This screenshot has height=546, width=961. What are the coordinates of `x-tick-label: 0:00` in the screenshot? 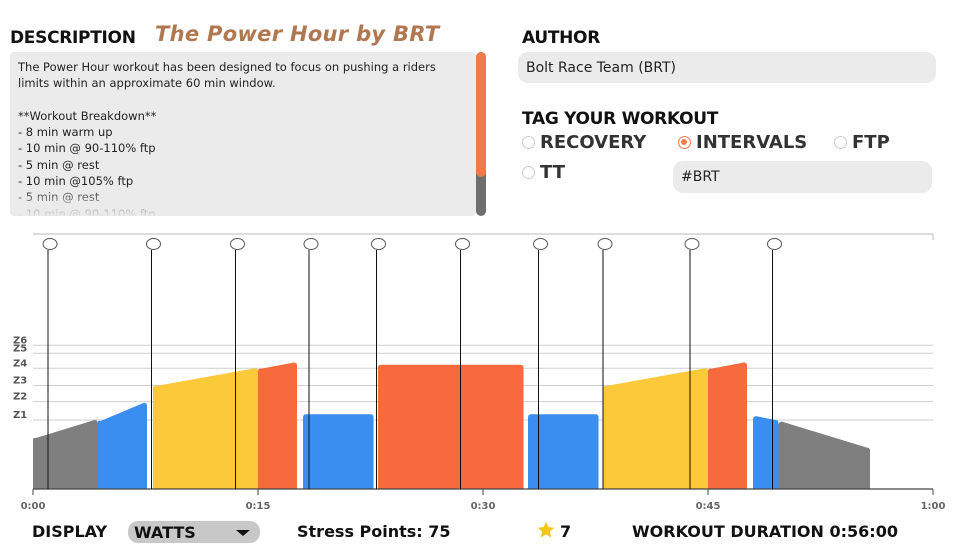 It's located at (33, 506).